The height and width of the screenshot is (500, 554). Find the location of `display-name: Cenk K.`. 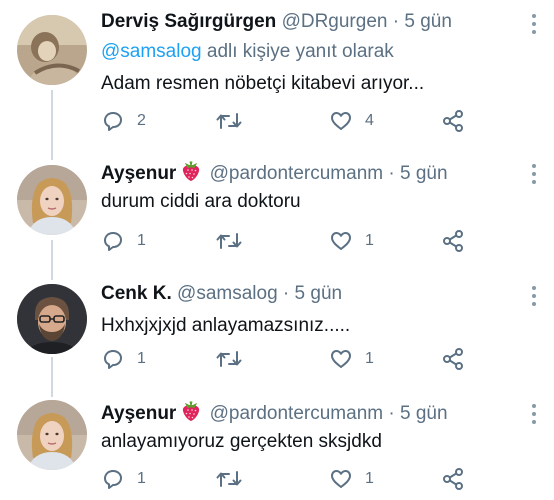

display-name: Cenk K. is located at coordinates (136, 293).